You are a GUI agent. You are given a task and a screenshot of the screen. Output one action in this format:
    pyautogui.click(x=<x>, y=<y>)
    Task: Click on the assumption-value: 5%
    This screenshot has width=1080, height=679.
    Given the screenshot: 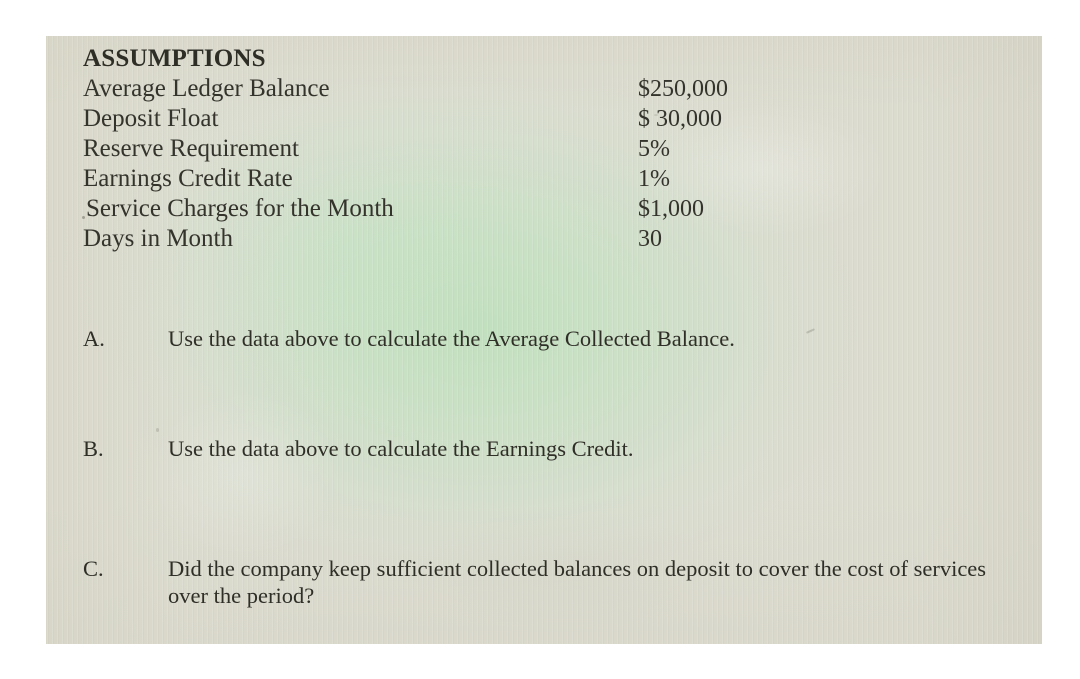 What is the action you would take?
    pyautogui.click(x=654, y=149)
    